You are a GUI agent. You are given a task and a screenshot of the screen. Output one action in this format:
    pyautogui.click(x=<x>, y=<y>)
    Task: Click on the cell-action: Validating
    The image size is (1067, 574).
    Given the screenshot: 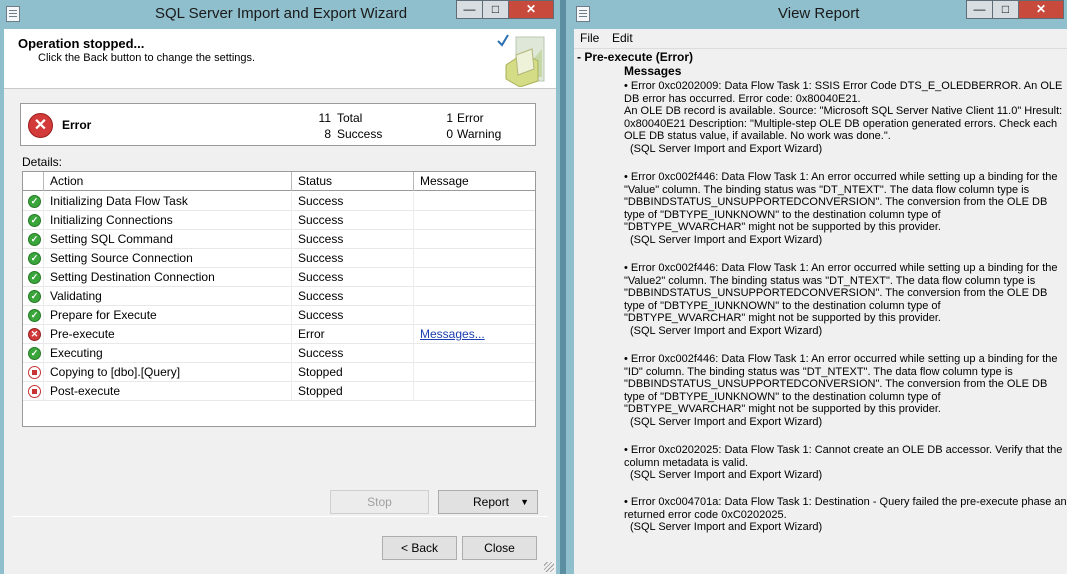 What is the action you would take?
    pyautogui.click(x=167, y=296)
    